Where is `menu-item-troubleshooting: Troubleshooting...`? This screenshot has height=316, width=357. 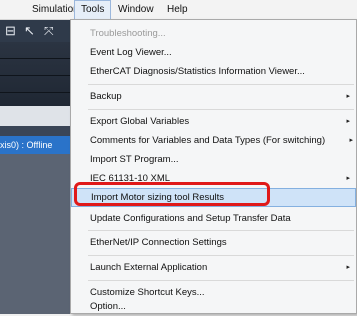
menu-item-troubleshooting: Troubleshooting... is located at coordinates (128, 33).